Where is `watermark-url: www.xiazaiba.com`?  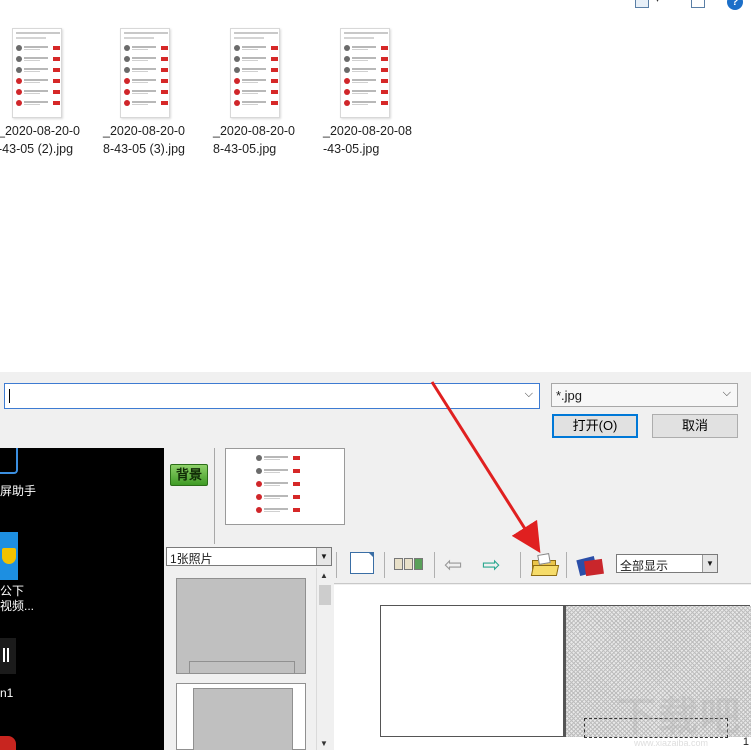 watermark-url: www.xiazaiba.com is located at coordinates (671, 743).